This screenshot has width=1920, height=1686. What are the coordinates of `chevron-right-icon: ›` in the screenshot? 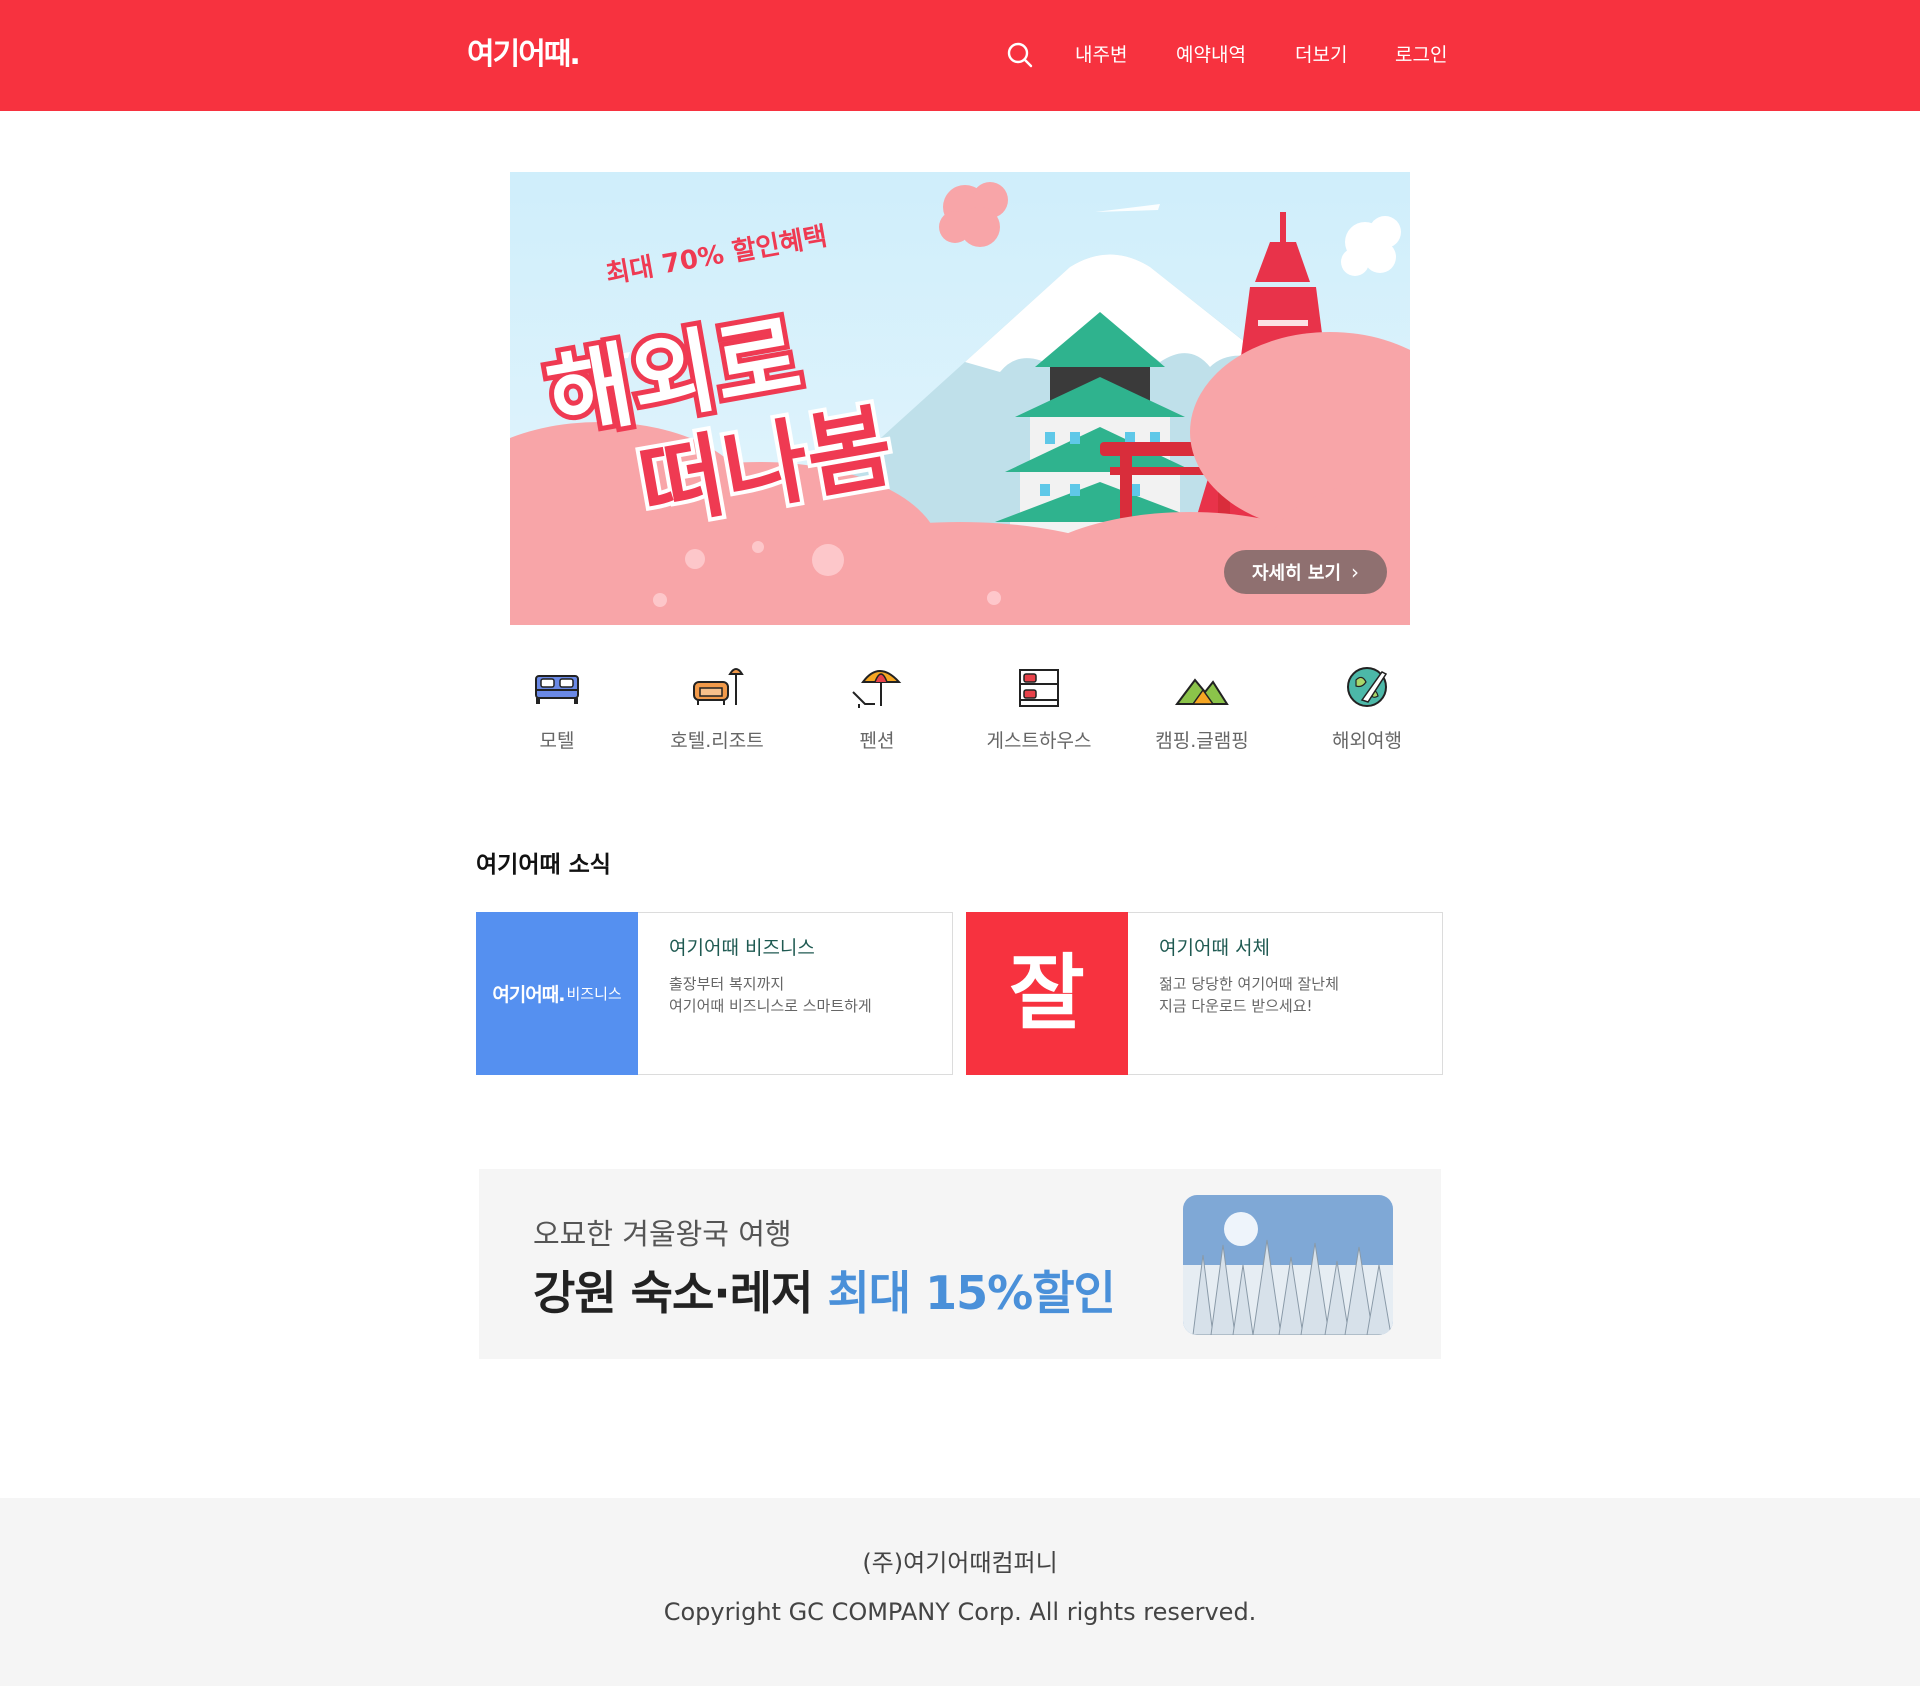 It's located at (1355, 572).